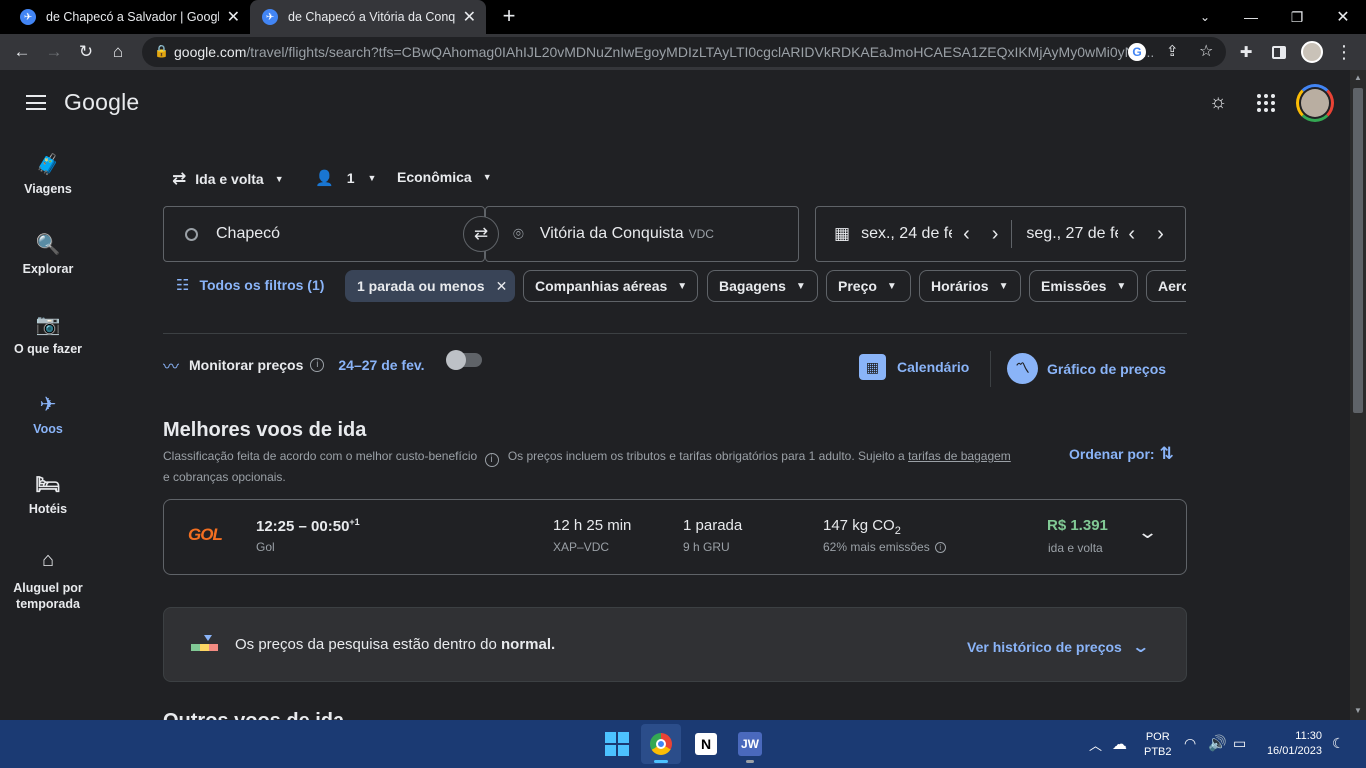 This screenshot has height=768, width=1366. I want to click on jw-icon: JW, so click(750, 744).